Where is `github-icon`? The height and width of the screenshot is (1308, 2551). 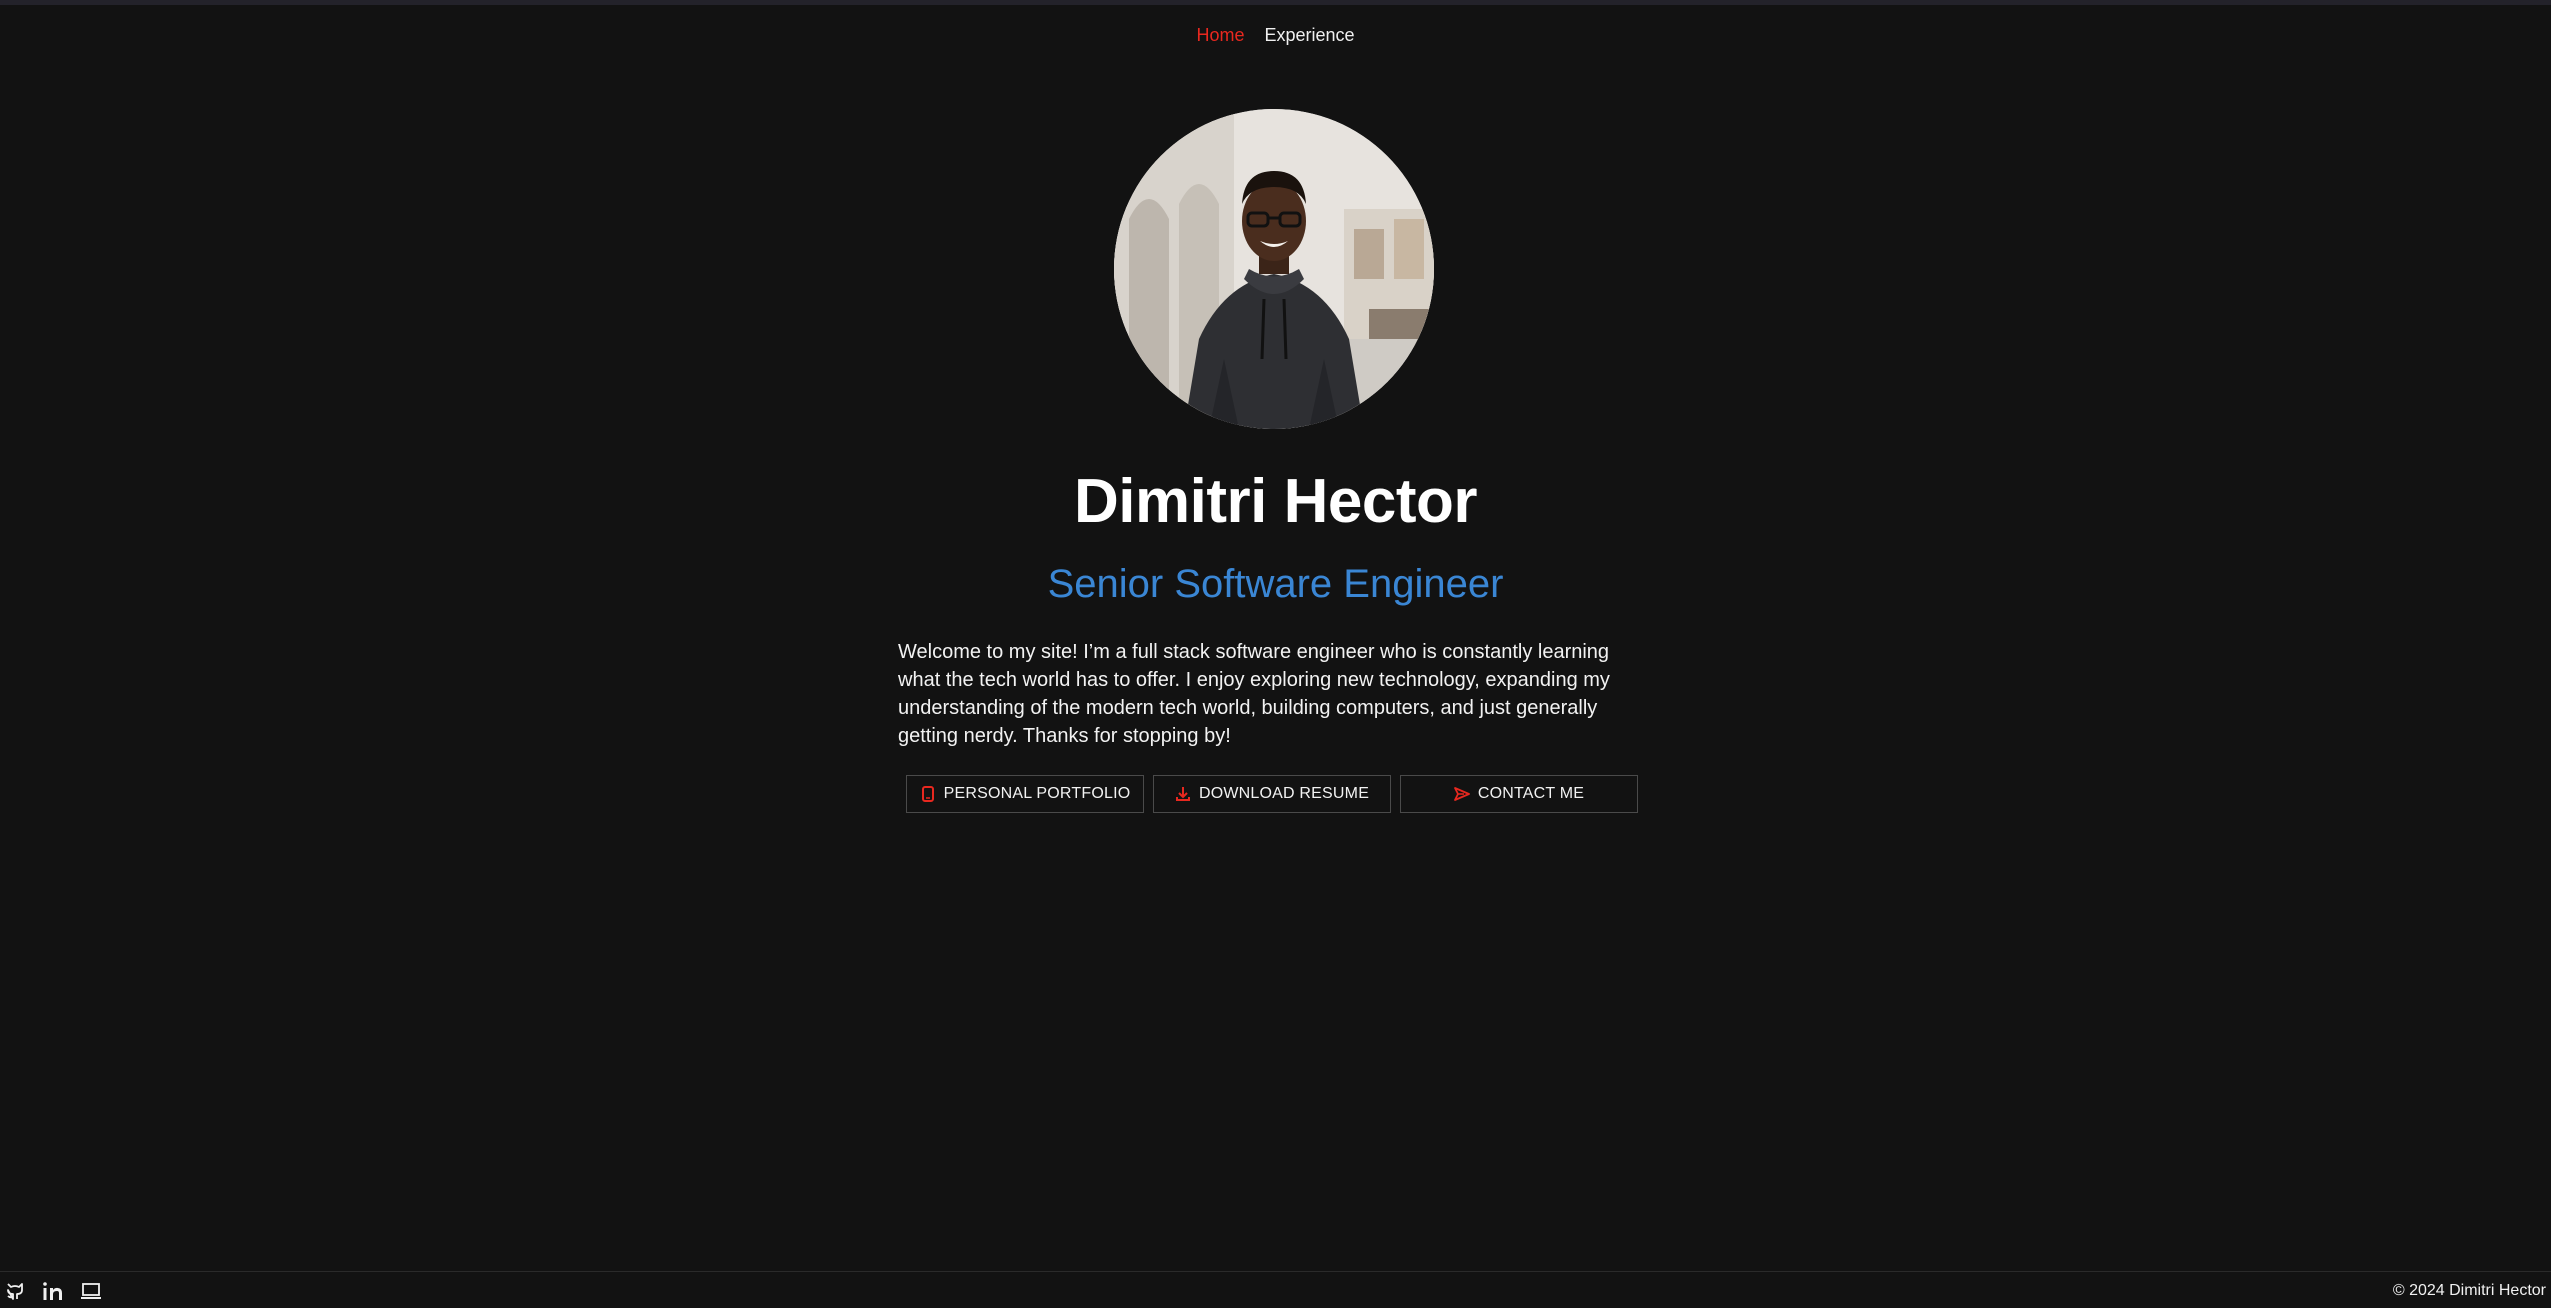 github-icon is located at coordinates (15, 1291).